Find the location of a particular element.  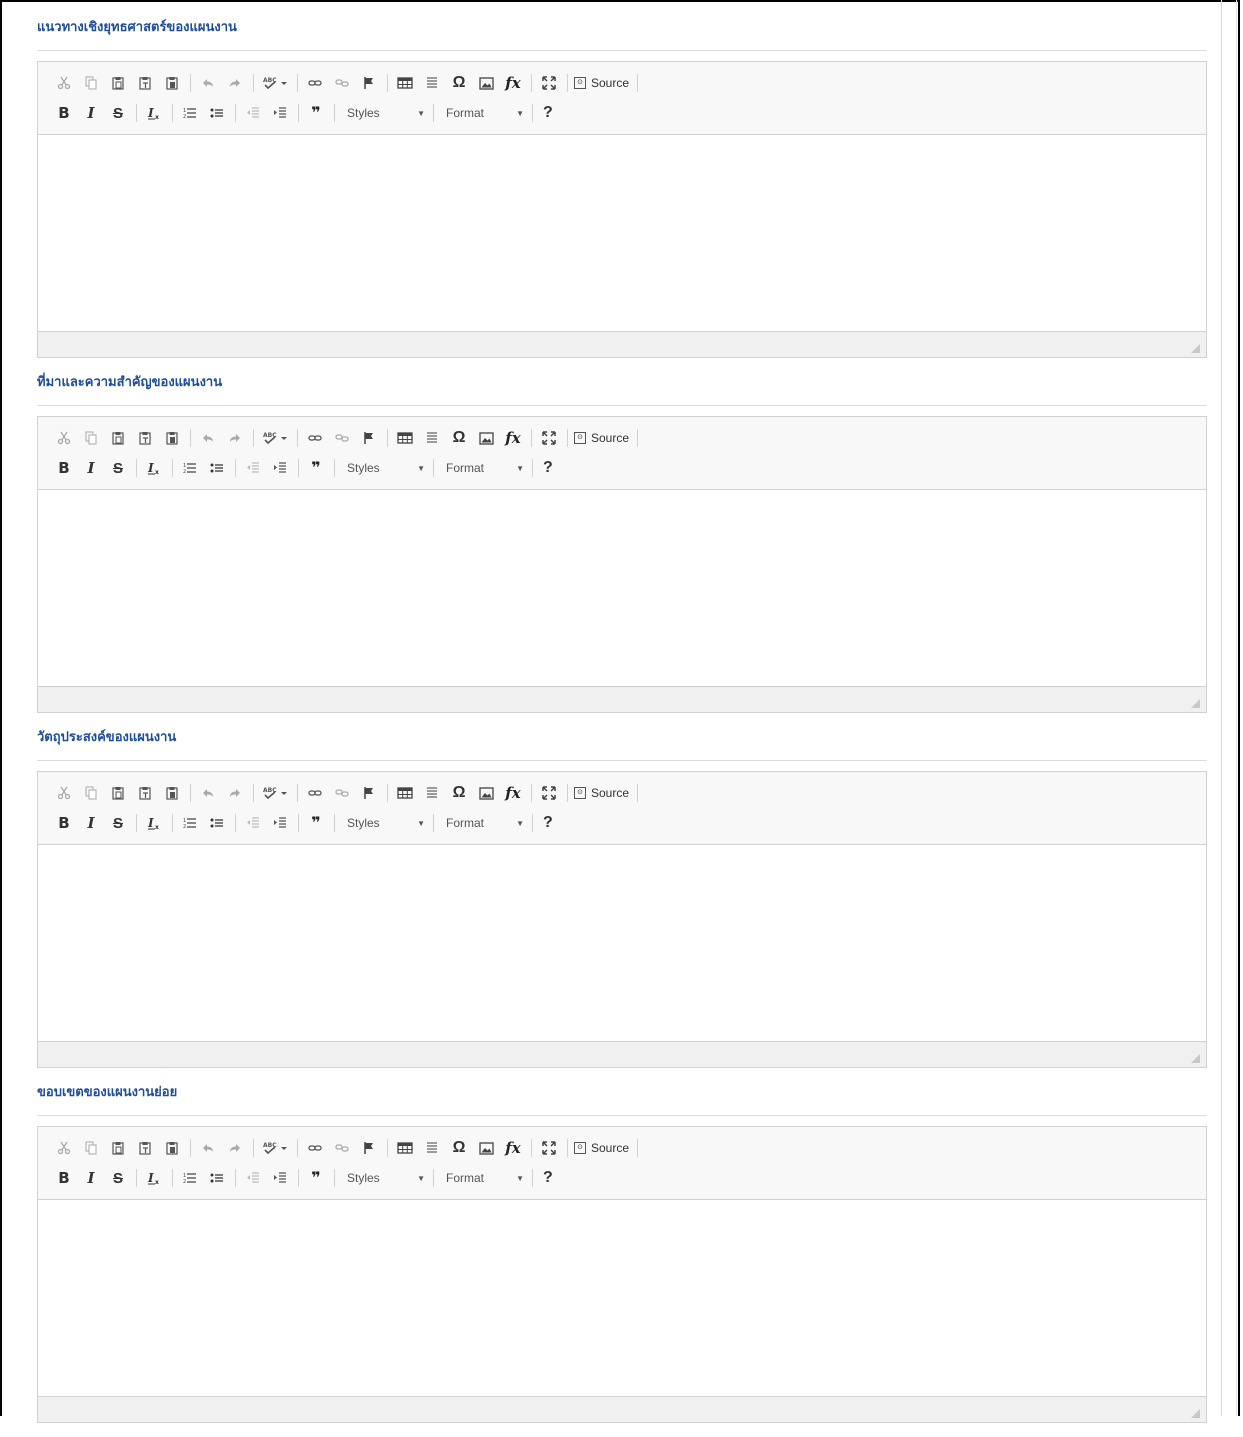

scrollbar-track is located at coordinates (1221, 708).